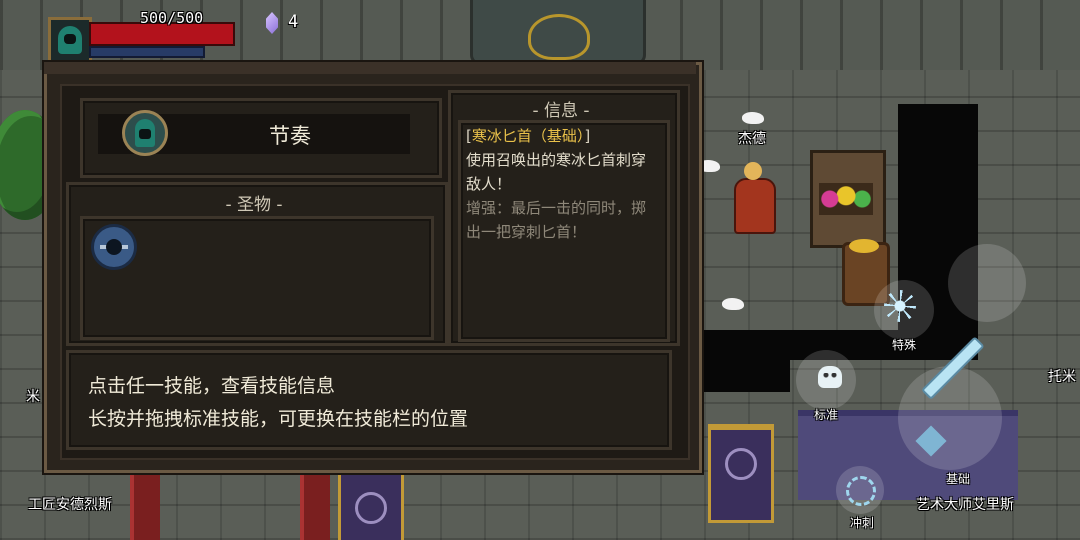 The image size is (1080, 540). What do you see at coordinates (254, 205) in the screenshot?
I see `relic-section-title: - 圣物 -` at bounding box center [254, 205].